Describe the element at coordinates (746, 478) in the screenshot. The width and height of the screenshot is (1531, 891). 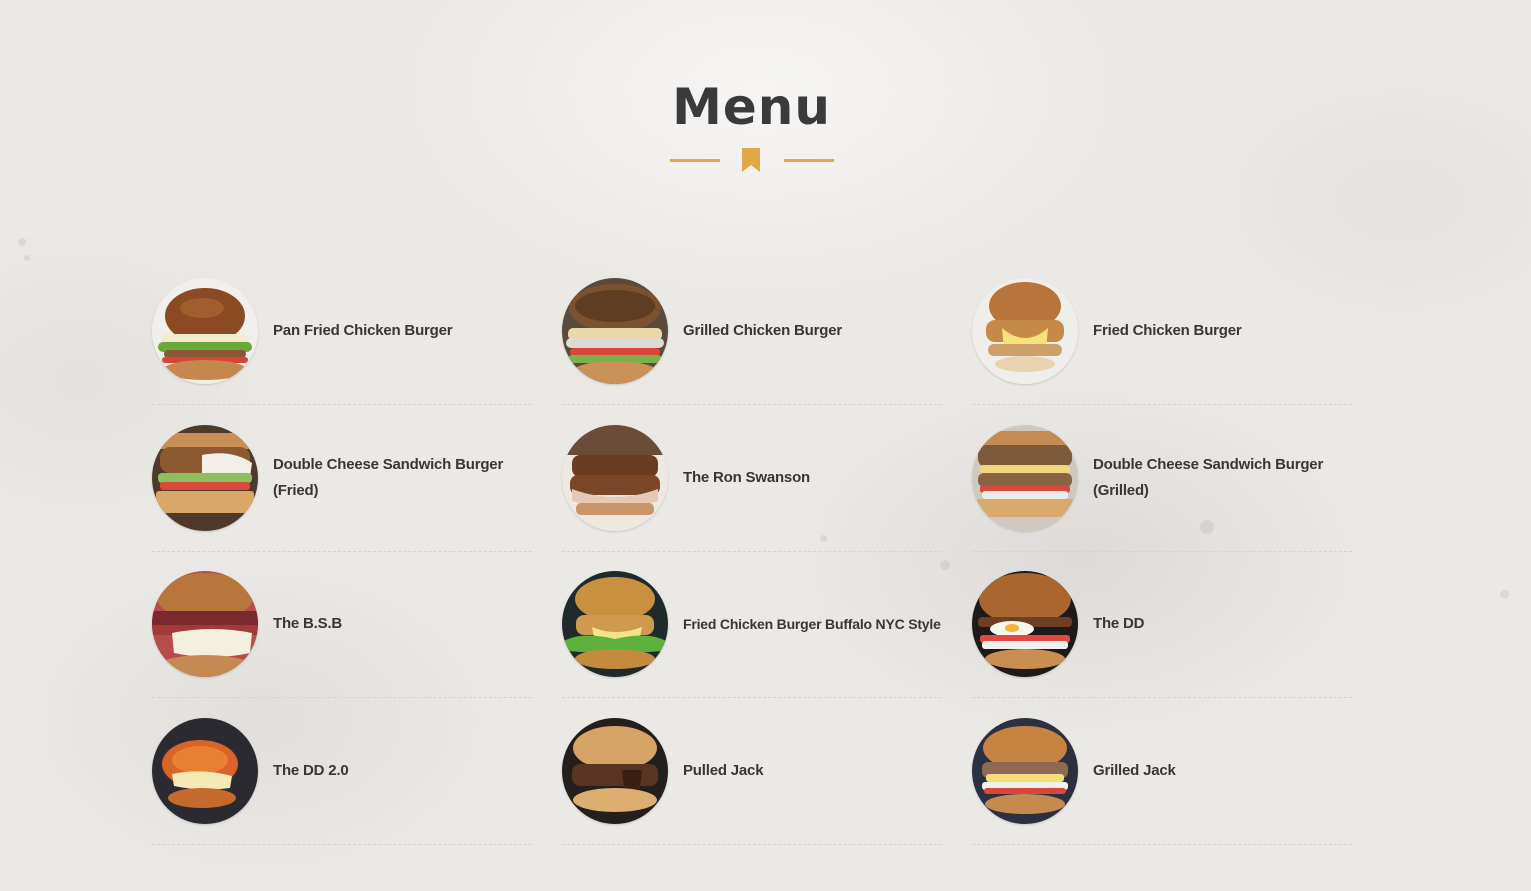
I see `menu-item-name: The Ron Swanson` at that location.